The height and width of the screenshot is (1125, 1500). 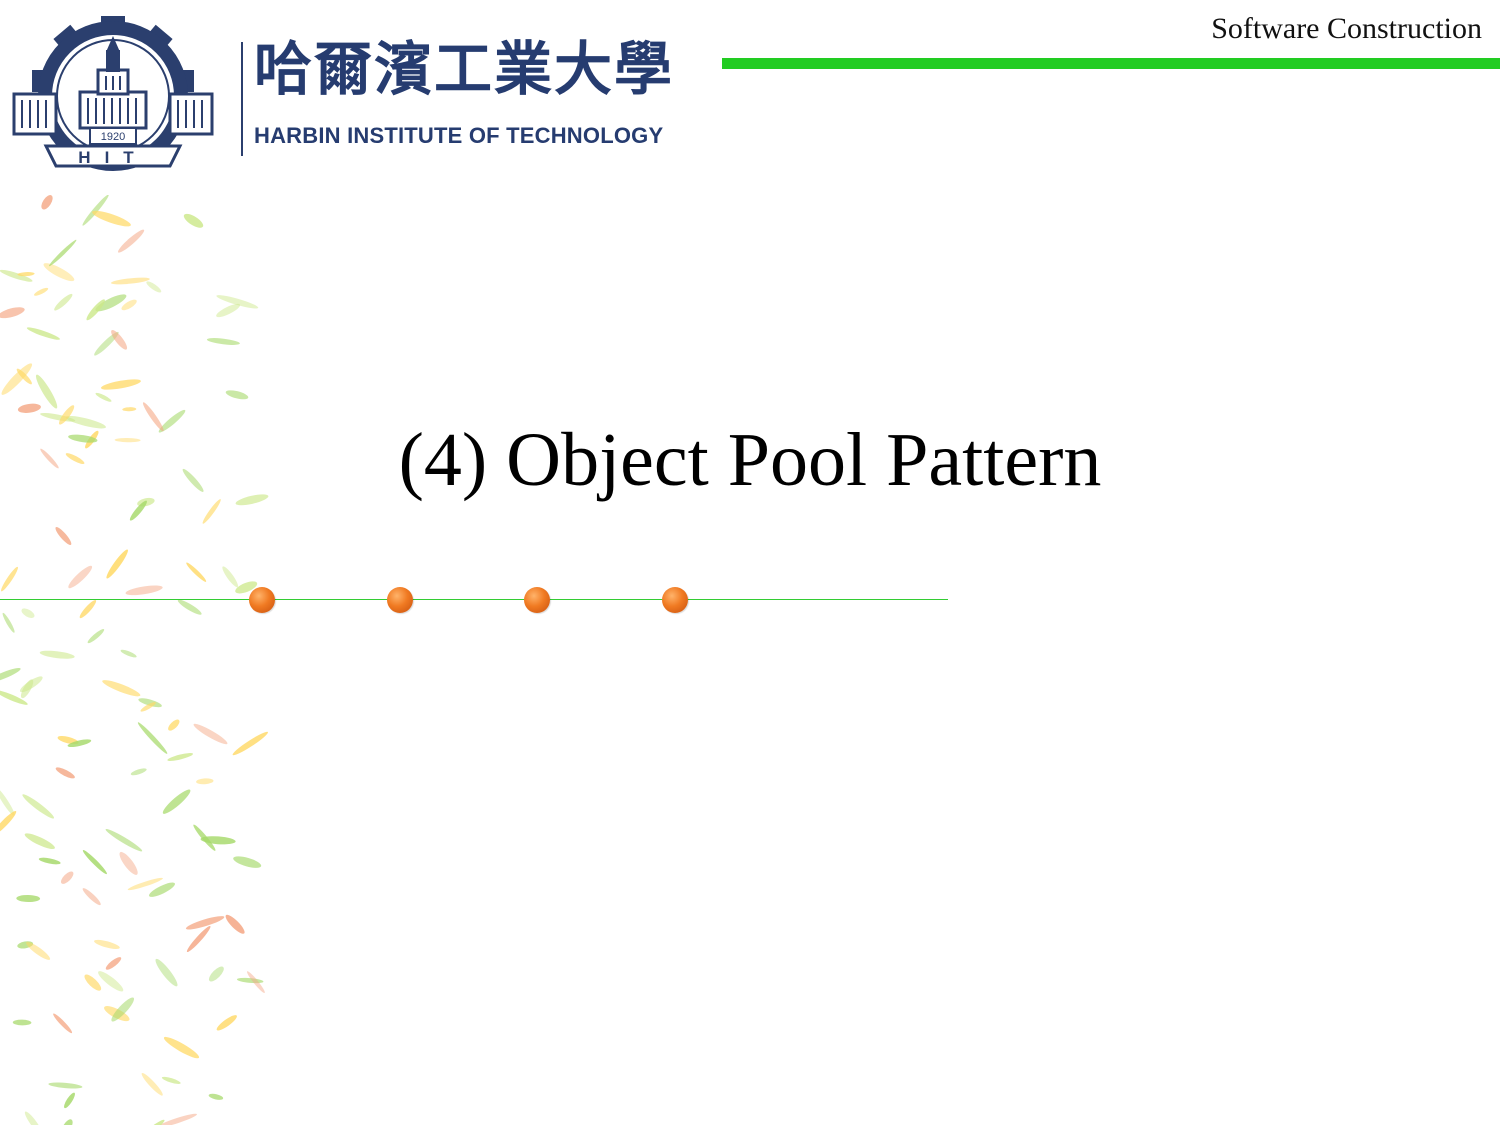 I want to click on logo-divider, so click(x=242, y=99).